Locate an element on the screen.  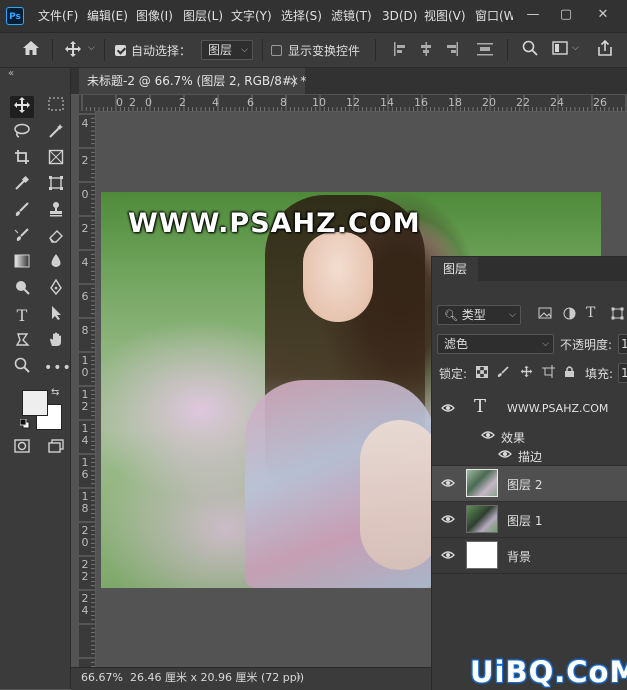
blur-tool-button is located at coordinates (56, 264).